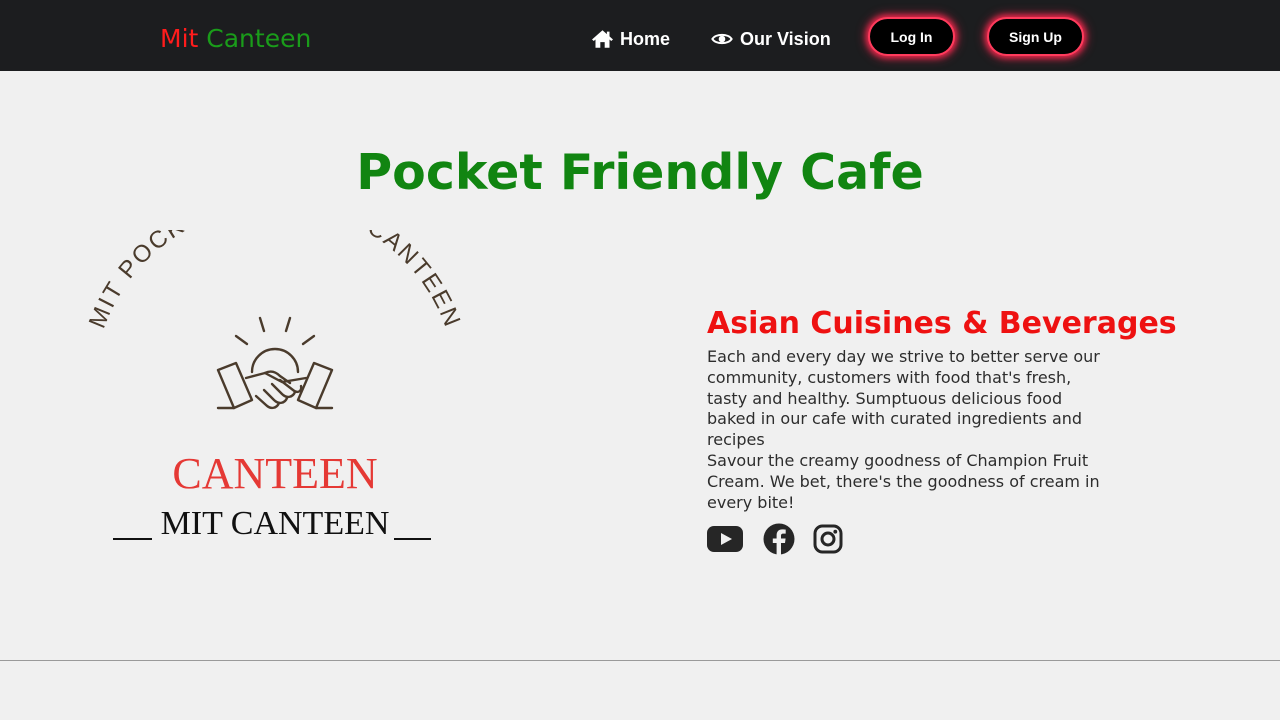  What do you see at coordinates (275, 281) in the screenshot?
I see `logo-arc-text: MIT POCKET FRIENDLY CANTEEN` at bounding box center [275, 281].